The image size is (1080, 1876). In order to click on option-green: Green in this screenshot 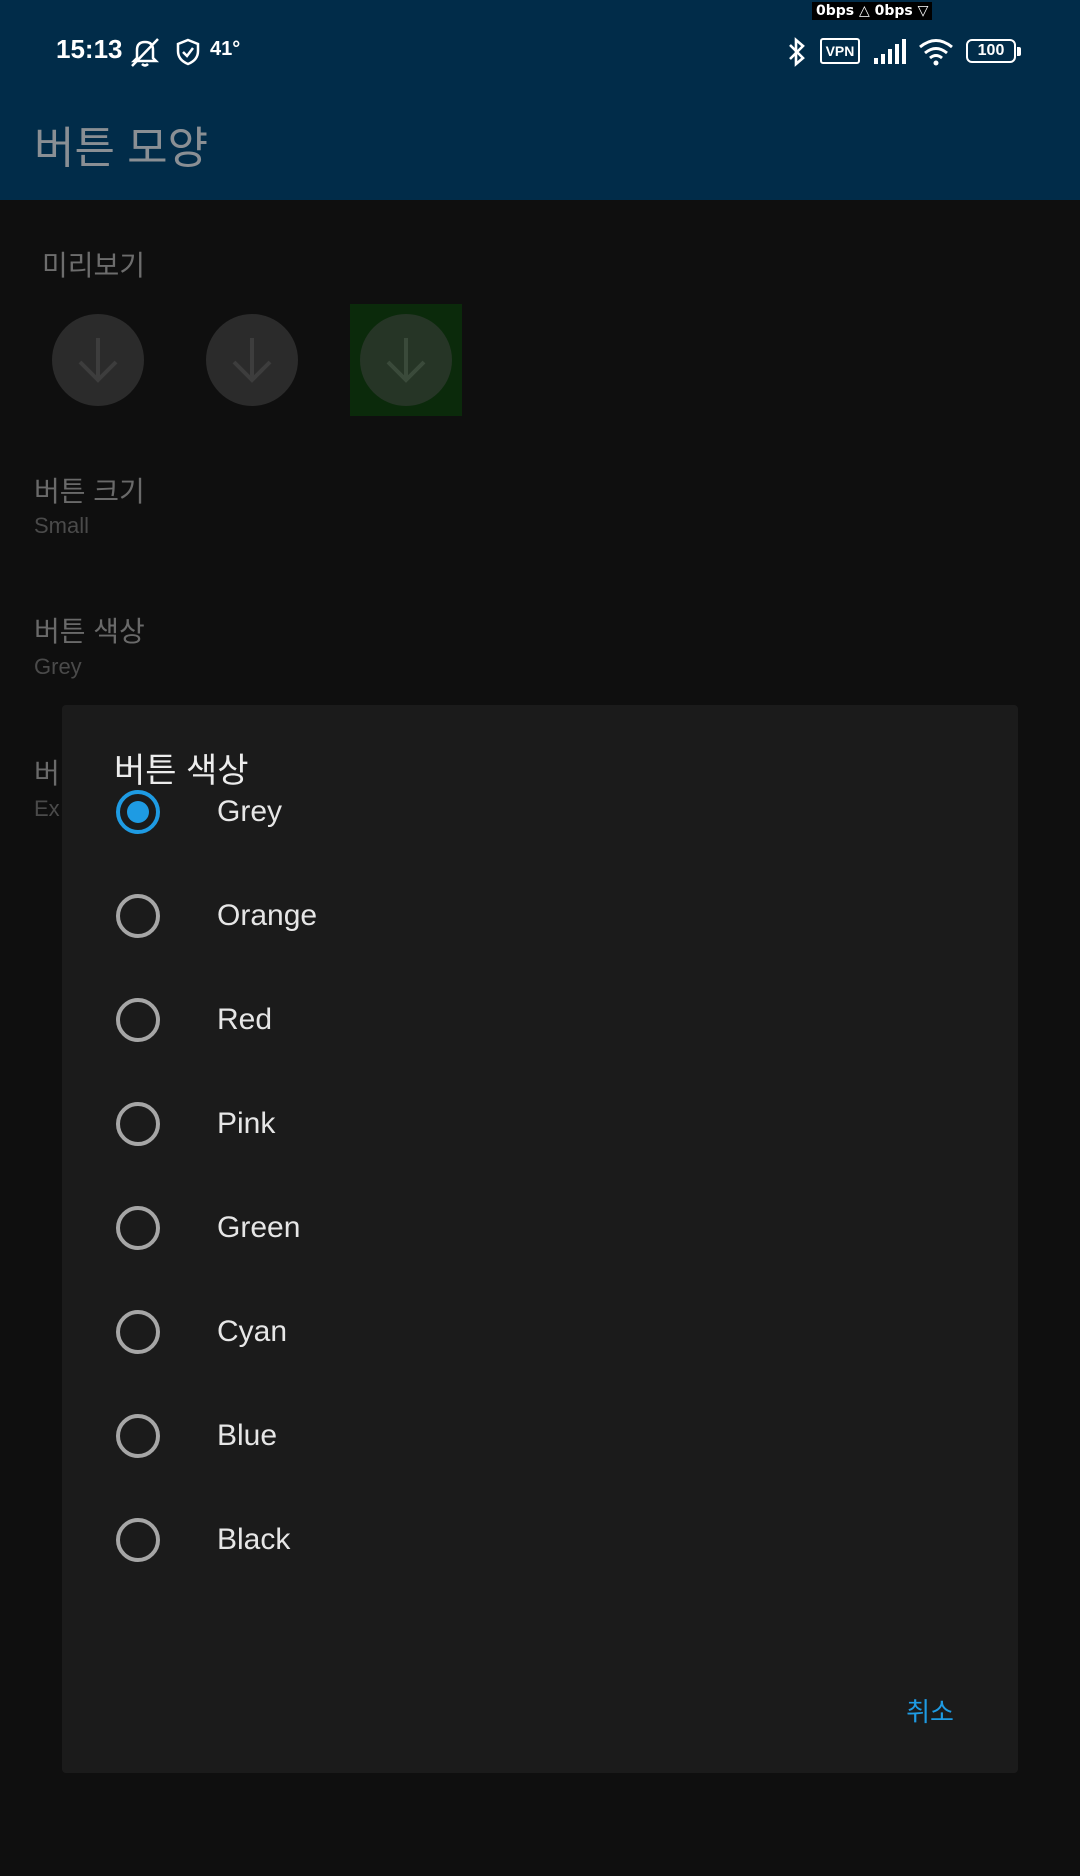, I will do `click(540, 1228)`.